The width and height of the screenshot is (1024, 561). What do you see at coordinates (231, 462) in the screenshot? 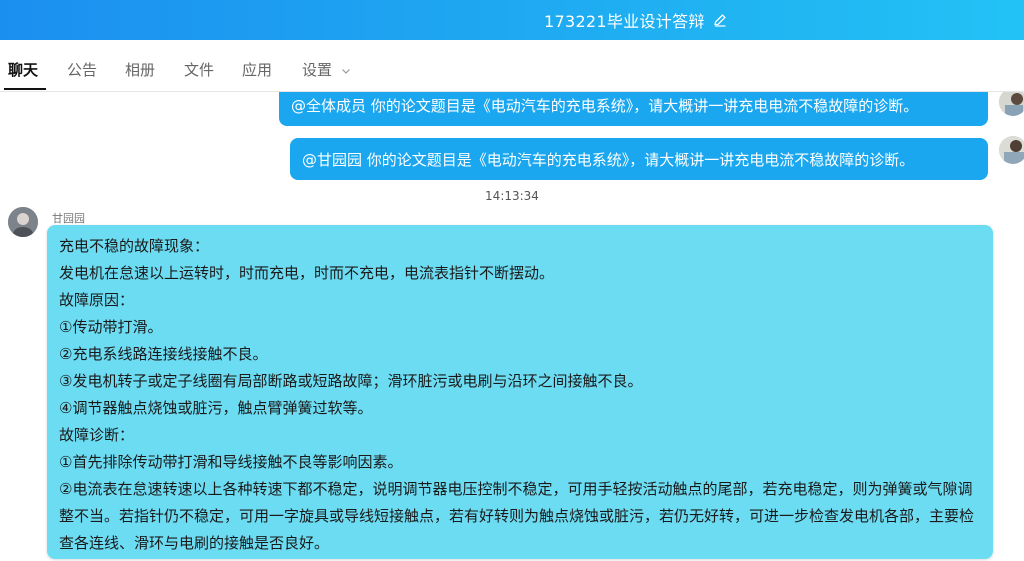
I see `message-line: ①首先排除传动带打滑和导线接触不良等影响因素。` at bounding box center [231, 462].